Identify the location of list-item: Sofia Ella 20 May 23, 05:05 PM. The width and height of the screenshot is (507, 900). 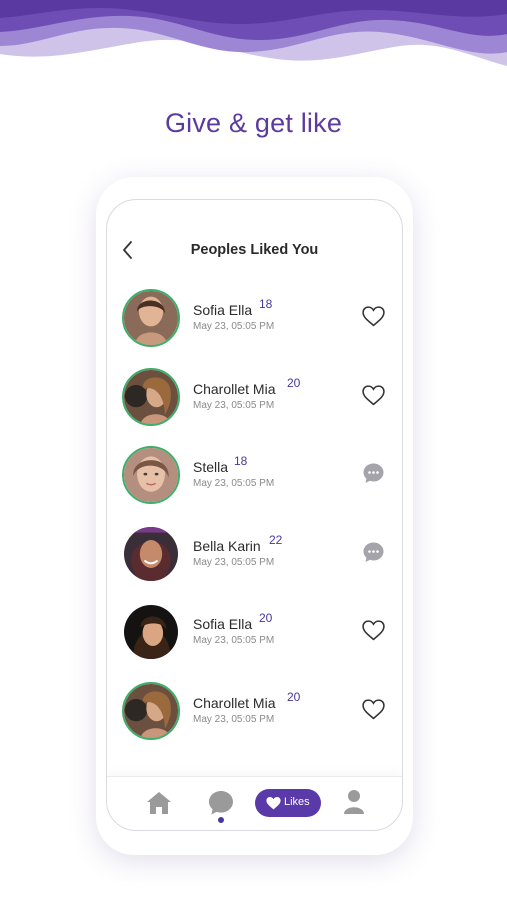
(254, 641).